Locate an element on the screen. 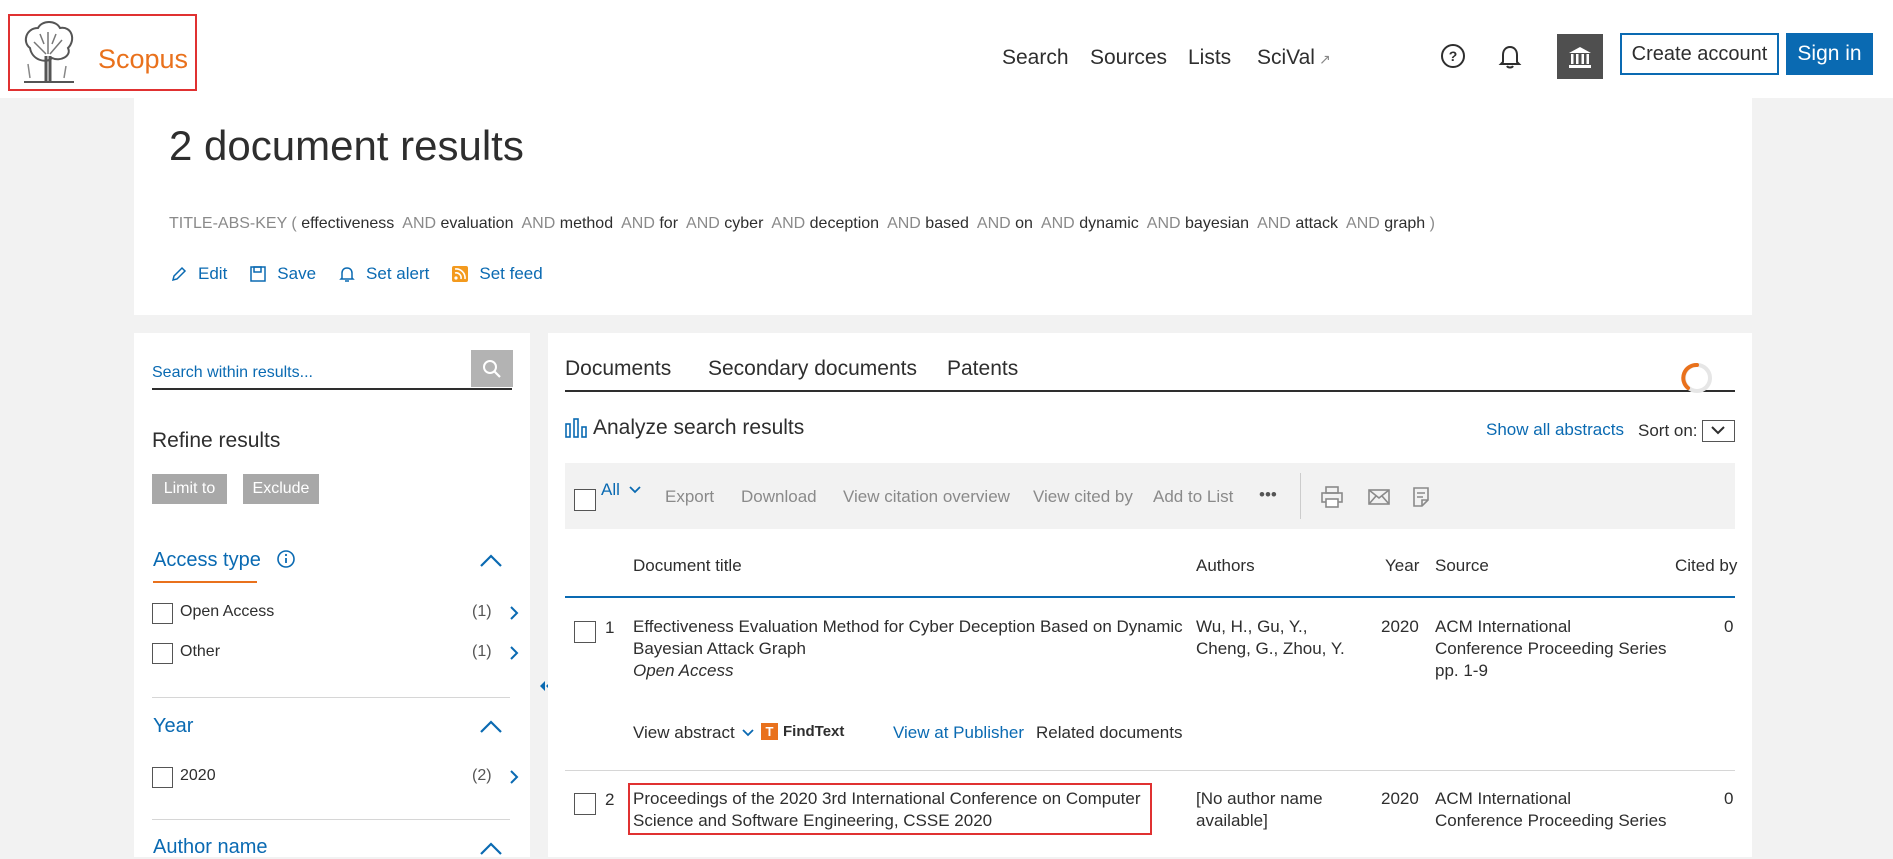  loading-spinner-icon is located at coordinates (1696, 378).